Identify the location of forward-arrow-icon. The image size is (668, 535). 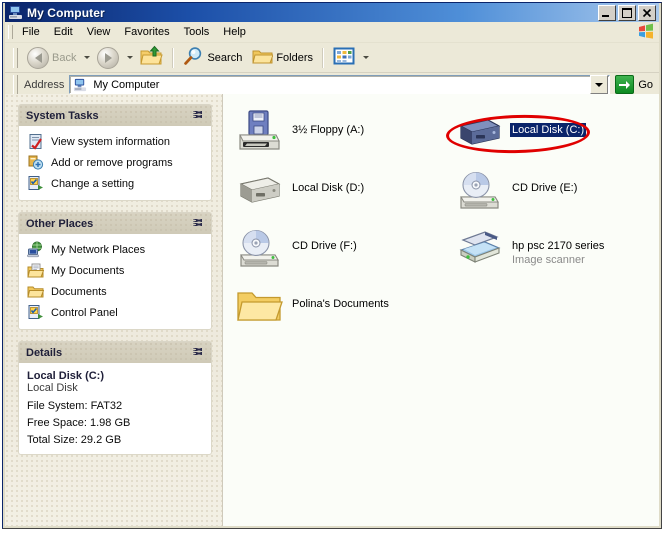
(108, 57).